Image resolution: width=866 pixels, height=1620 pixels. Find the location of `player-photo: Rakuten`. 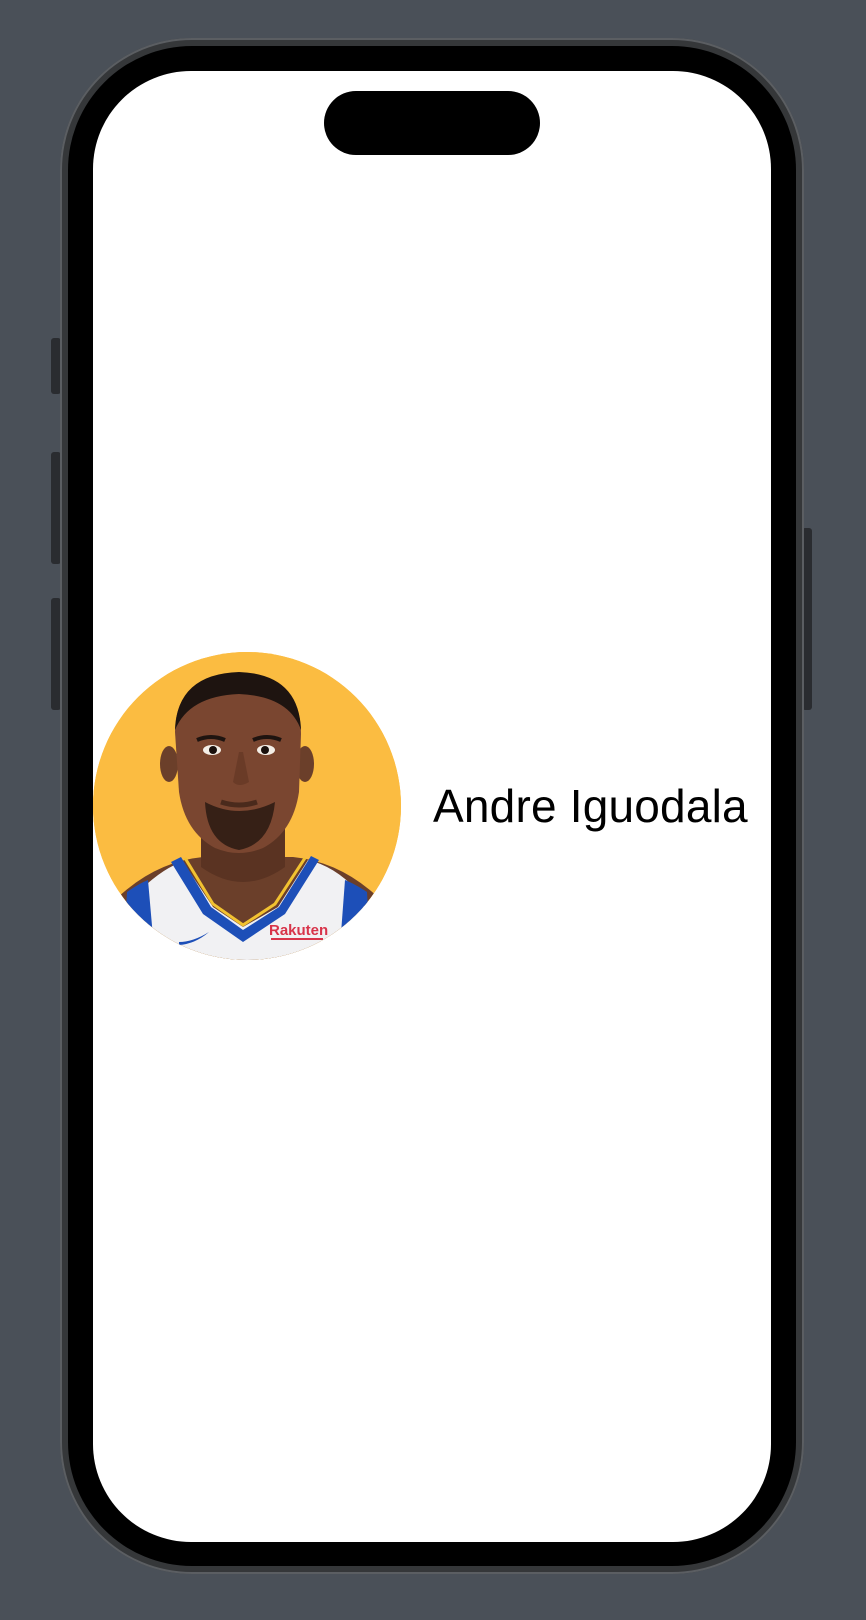

player-photo: Rakuten is located at coordinates (247, 806).